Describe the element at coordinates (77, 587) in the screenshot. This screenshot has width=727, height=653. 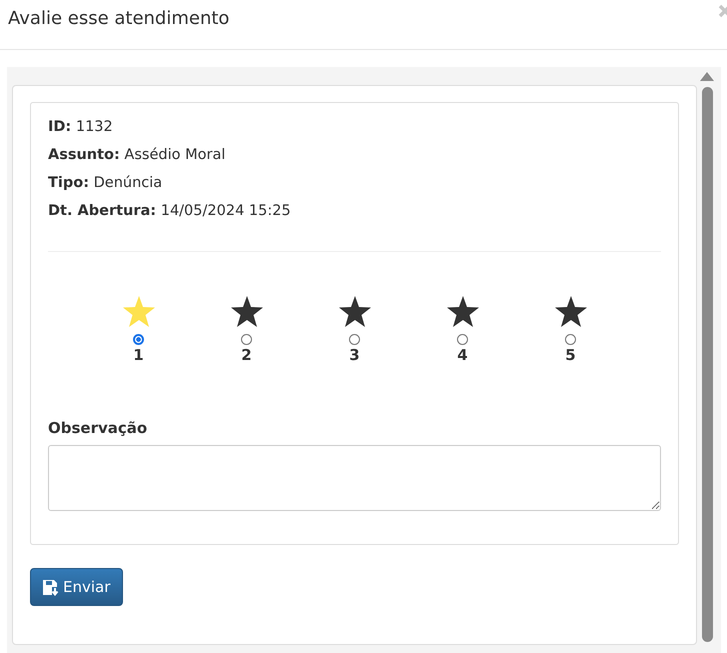
I see `submit-button: Enviar` at that location.